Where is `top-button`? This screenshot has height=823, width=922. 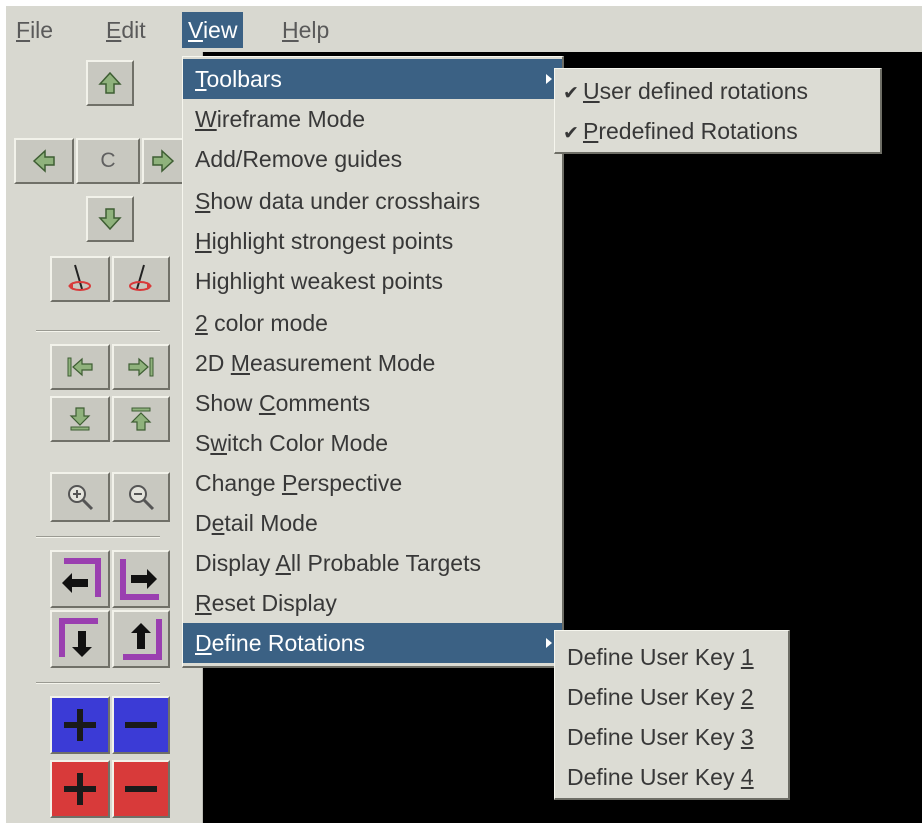
top-button is located at coordinates (141, 419).